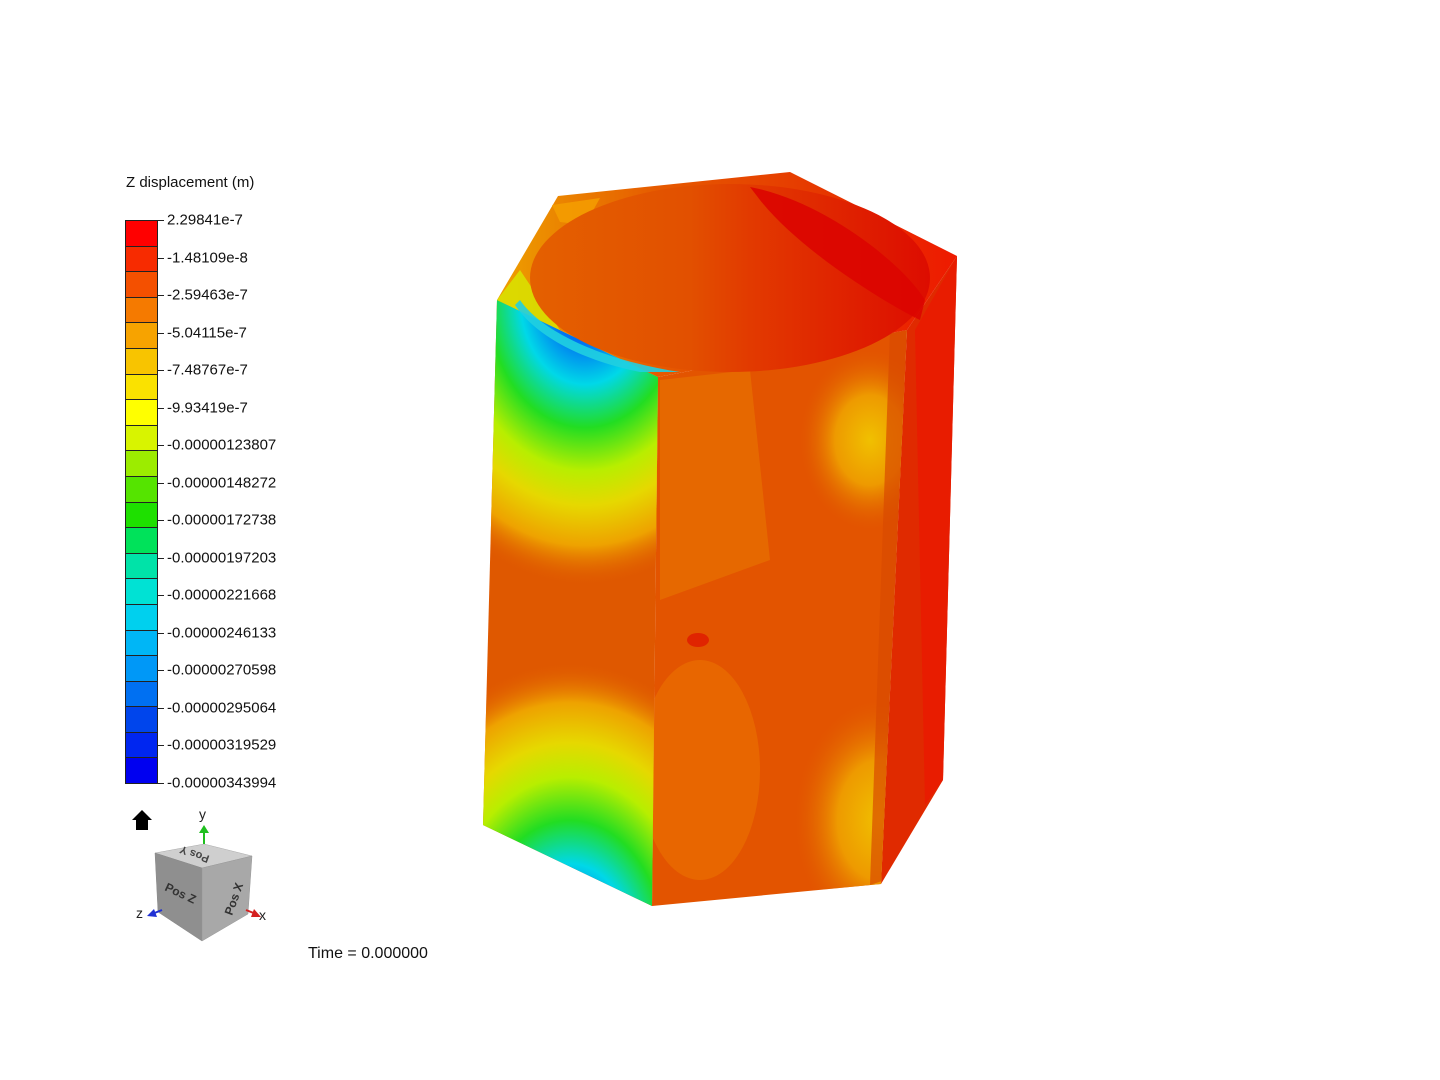  Describe the element at coordinates (698, 640) in the screenshot. I see `hotspot-red-dot` at that location.